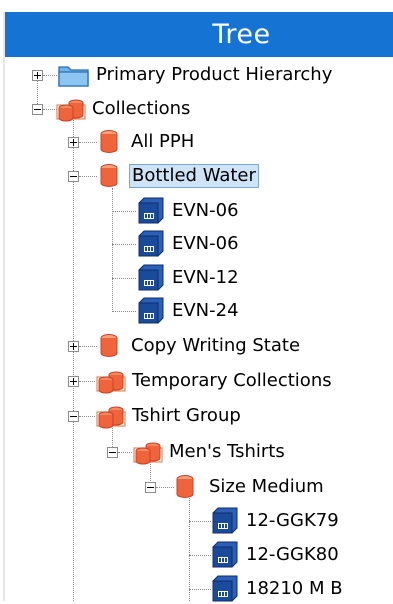 This screenshot has height=604, width=393. I want to click on tree-node-temporary-collections: Temporary Collections, so click(214, 381).